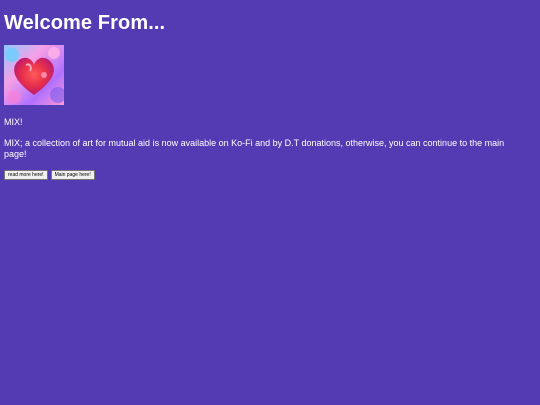 The width and height of the screenshot is (540, 405). I want to click on main-page-button: Main page here!, so click(72, 175).